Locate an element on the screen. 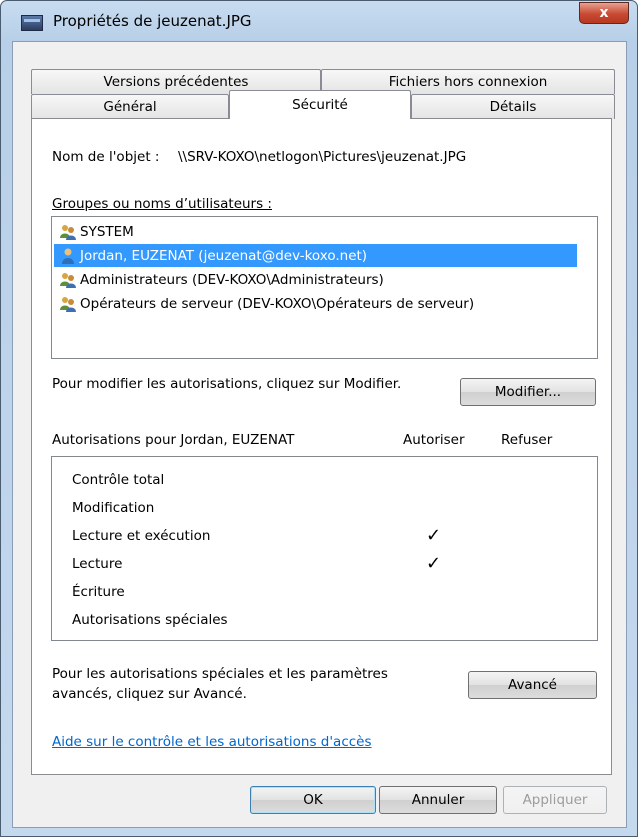 The width and height of the screenshot is (638, 837). allow-header: Autoriser is located at coordinates (434, 440).